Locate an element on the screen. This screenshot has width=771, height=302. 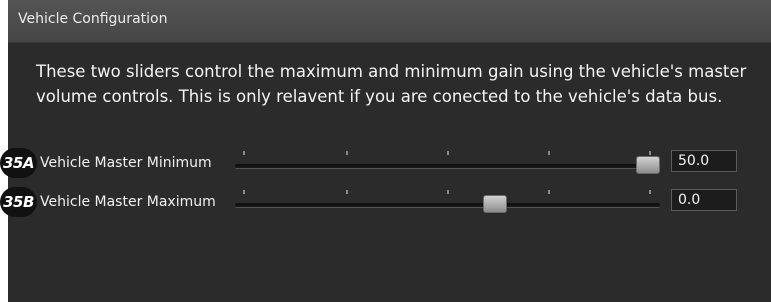
slider-label-minimum: Vehicle Master Minimum is located at coordinates (126, 163).